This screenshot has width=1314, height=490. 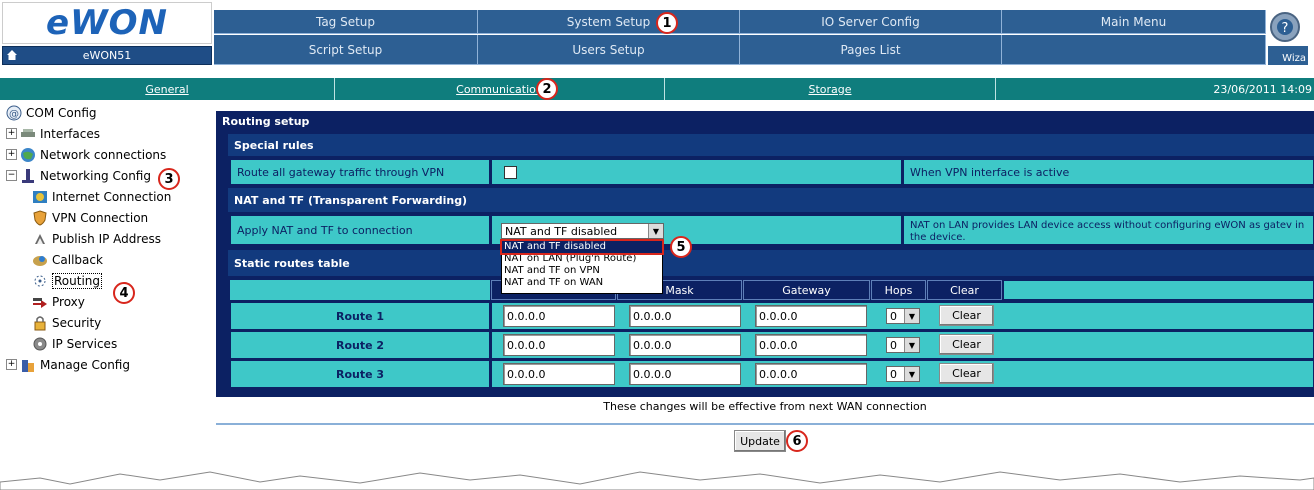 What do you see at coordinates (657, 480) in the screenshot?
I see `torn-edge-decoration` at bounding box center [657, 480].